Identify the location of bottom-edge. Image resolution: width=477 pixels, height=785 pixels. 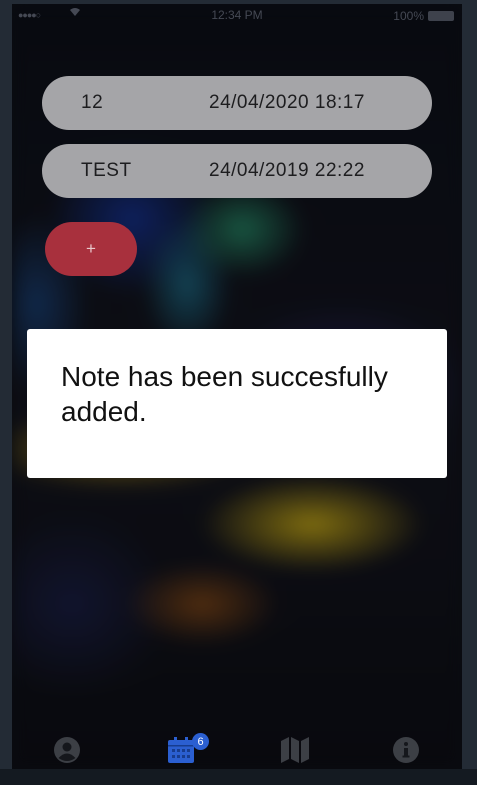
(238, 777).